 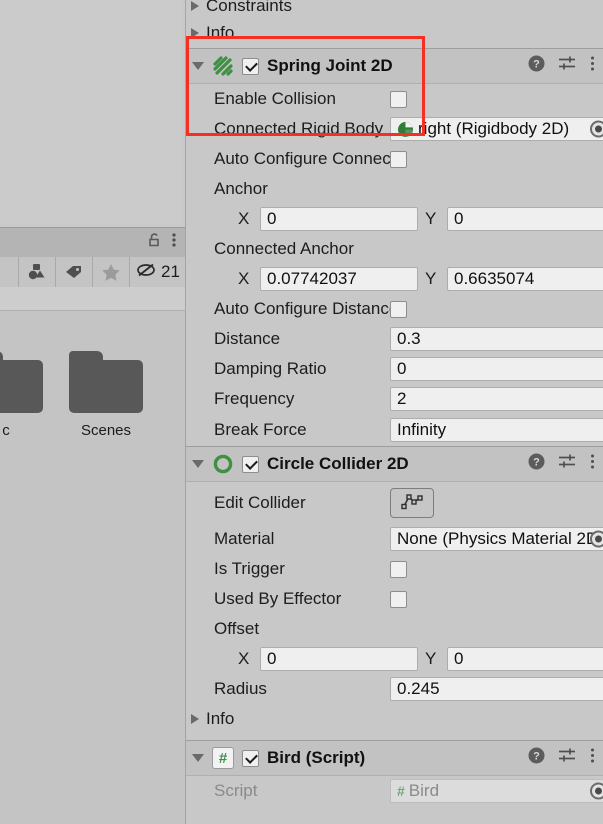 I want to click on row-connected-anchor-xy: X 0.07742037 Y 0.6635074, so click(x=394, y=279).